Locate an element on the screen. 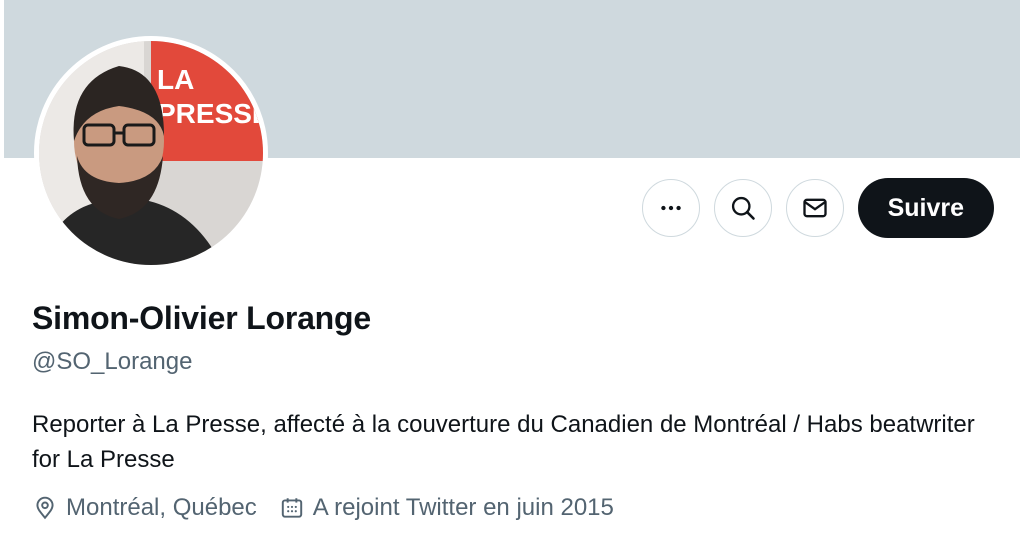 The image size is (1024, 542). location-text: Montréal, Québec is located at coordinates (161, 507).